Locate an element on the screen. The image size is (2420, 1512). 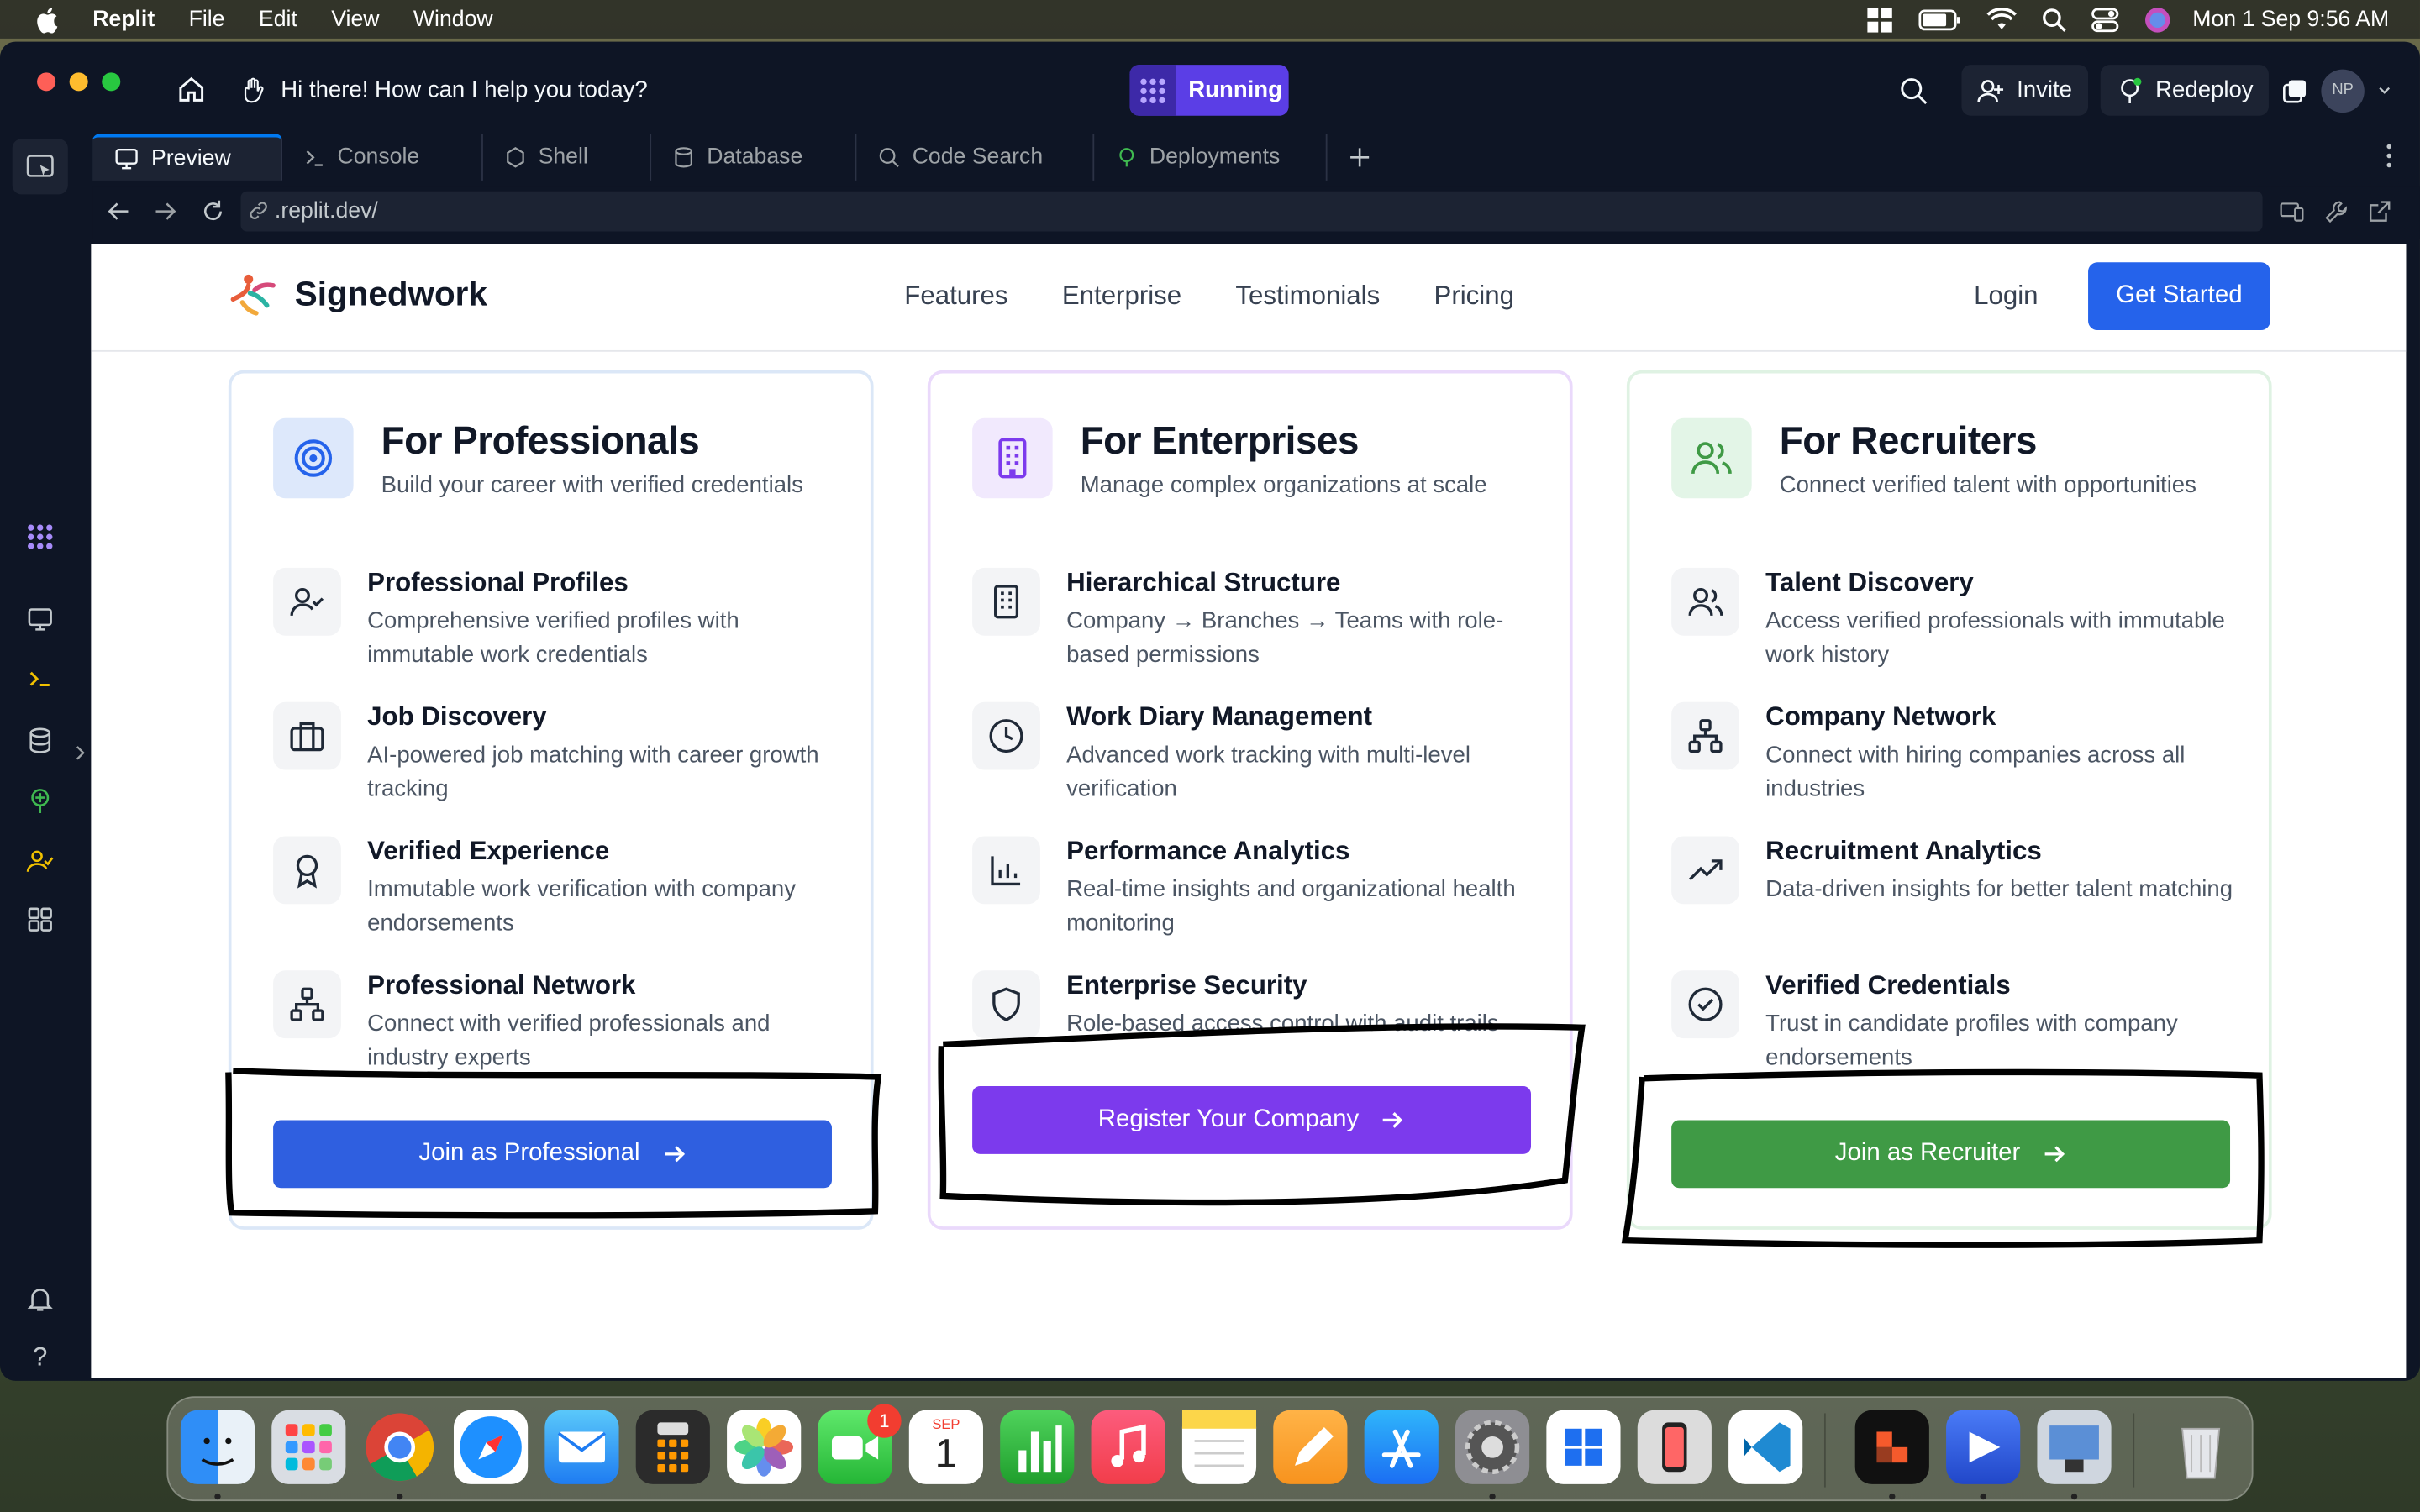
invite-label: Invite is located at coordinates (2044, 90).